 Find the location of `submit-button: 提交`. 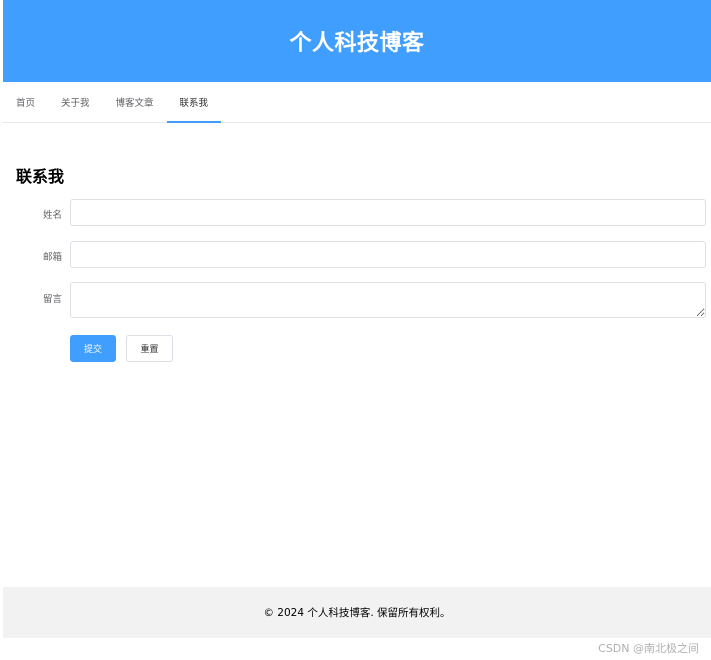

submit-button: 提交 is located at coordinates (93, 348).